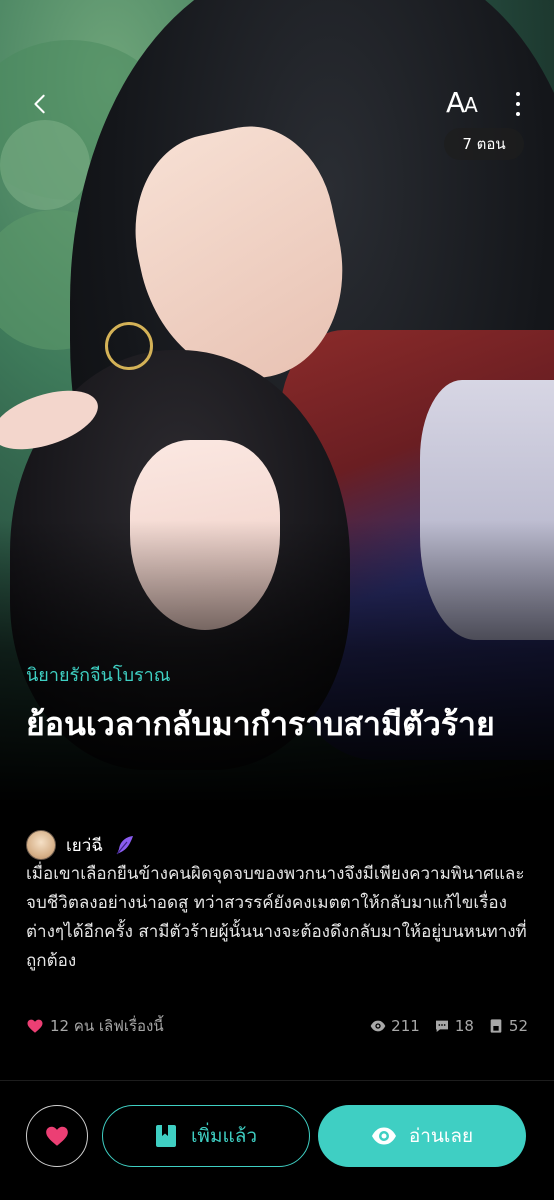  I want to click on action-bar: เพิ่มแล้ว อ่านเลย, so click(277, 1140).